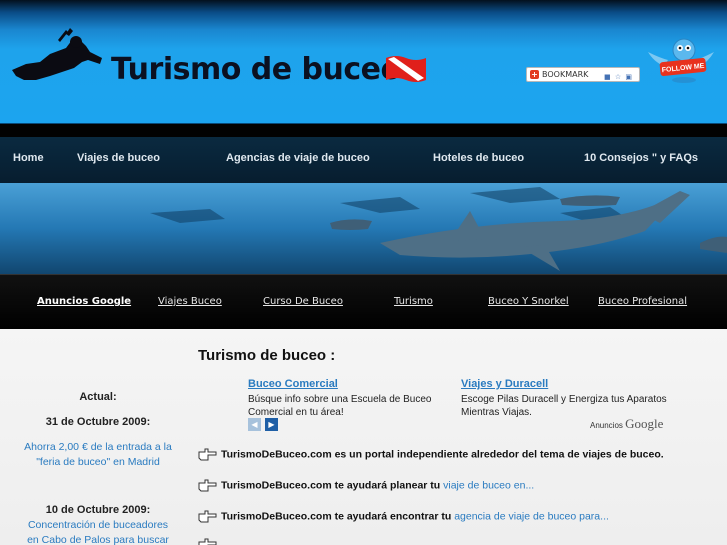  Describe the element at coordinates (98, 510) in the screenshot. I see `news-date: 10 de Octubre 2009:` at that location.